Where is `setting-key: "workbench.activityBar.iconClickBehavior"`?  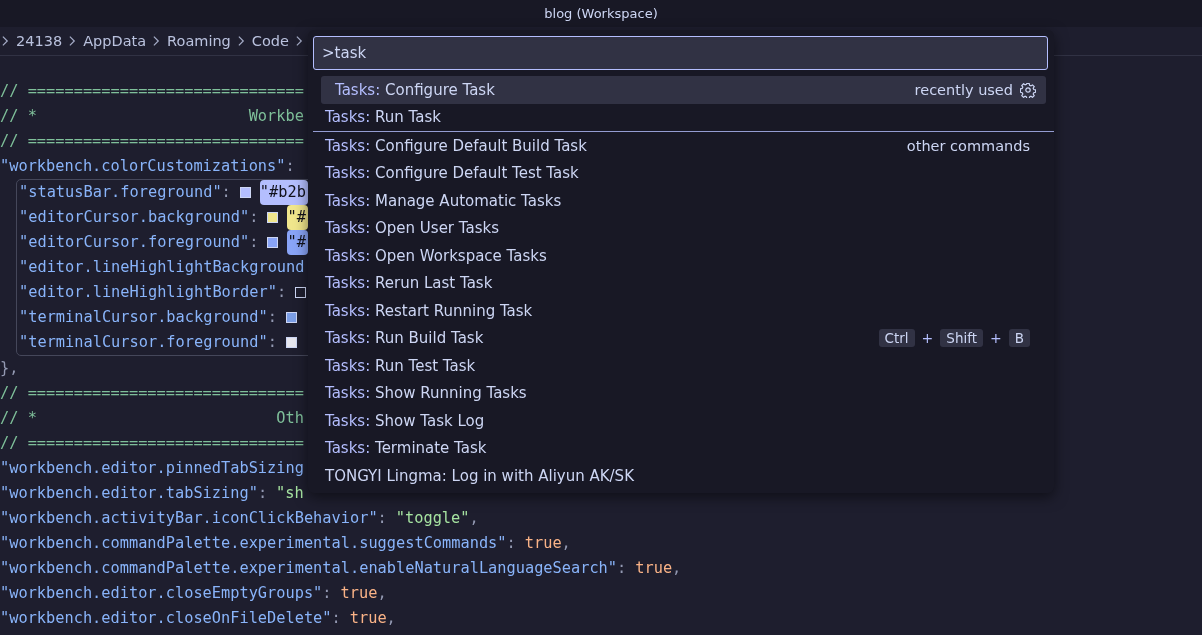
setting-key: "workbench.activityBar.iconClickBehavior" is located at coordinates (189, 518).